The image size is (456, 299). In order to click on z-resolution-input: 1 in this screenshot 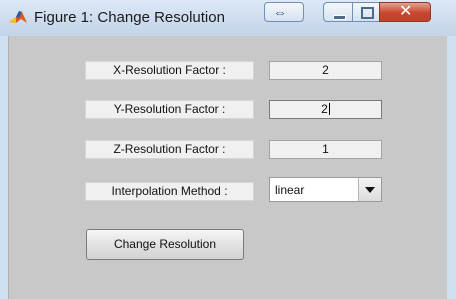, I will do `click(325, 149)`.